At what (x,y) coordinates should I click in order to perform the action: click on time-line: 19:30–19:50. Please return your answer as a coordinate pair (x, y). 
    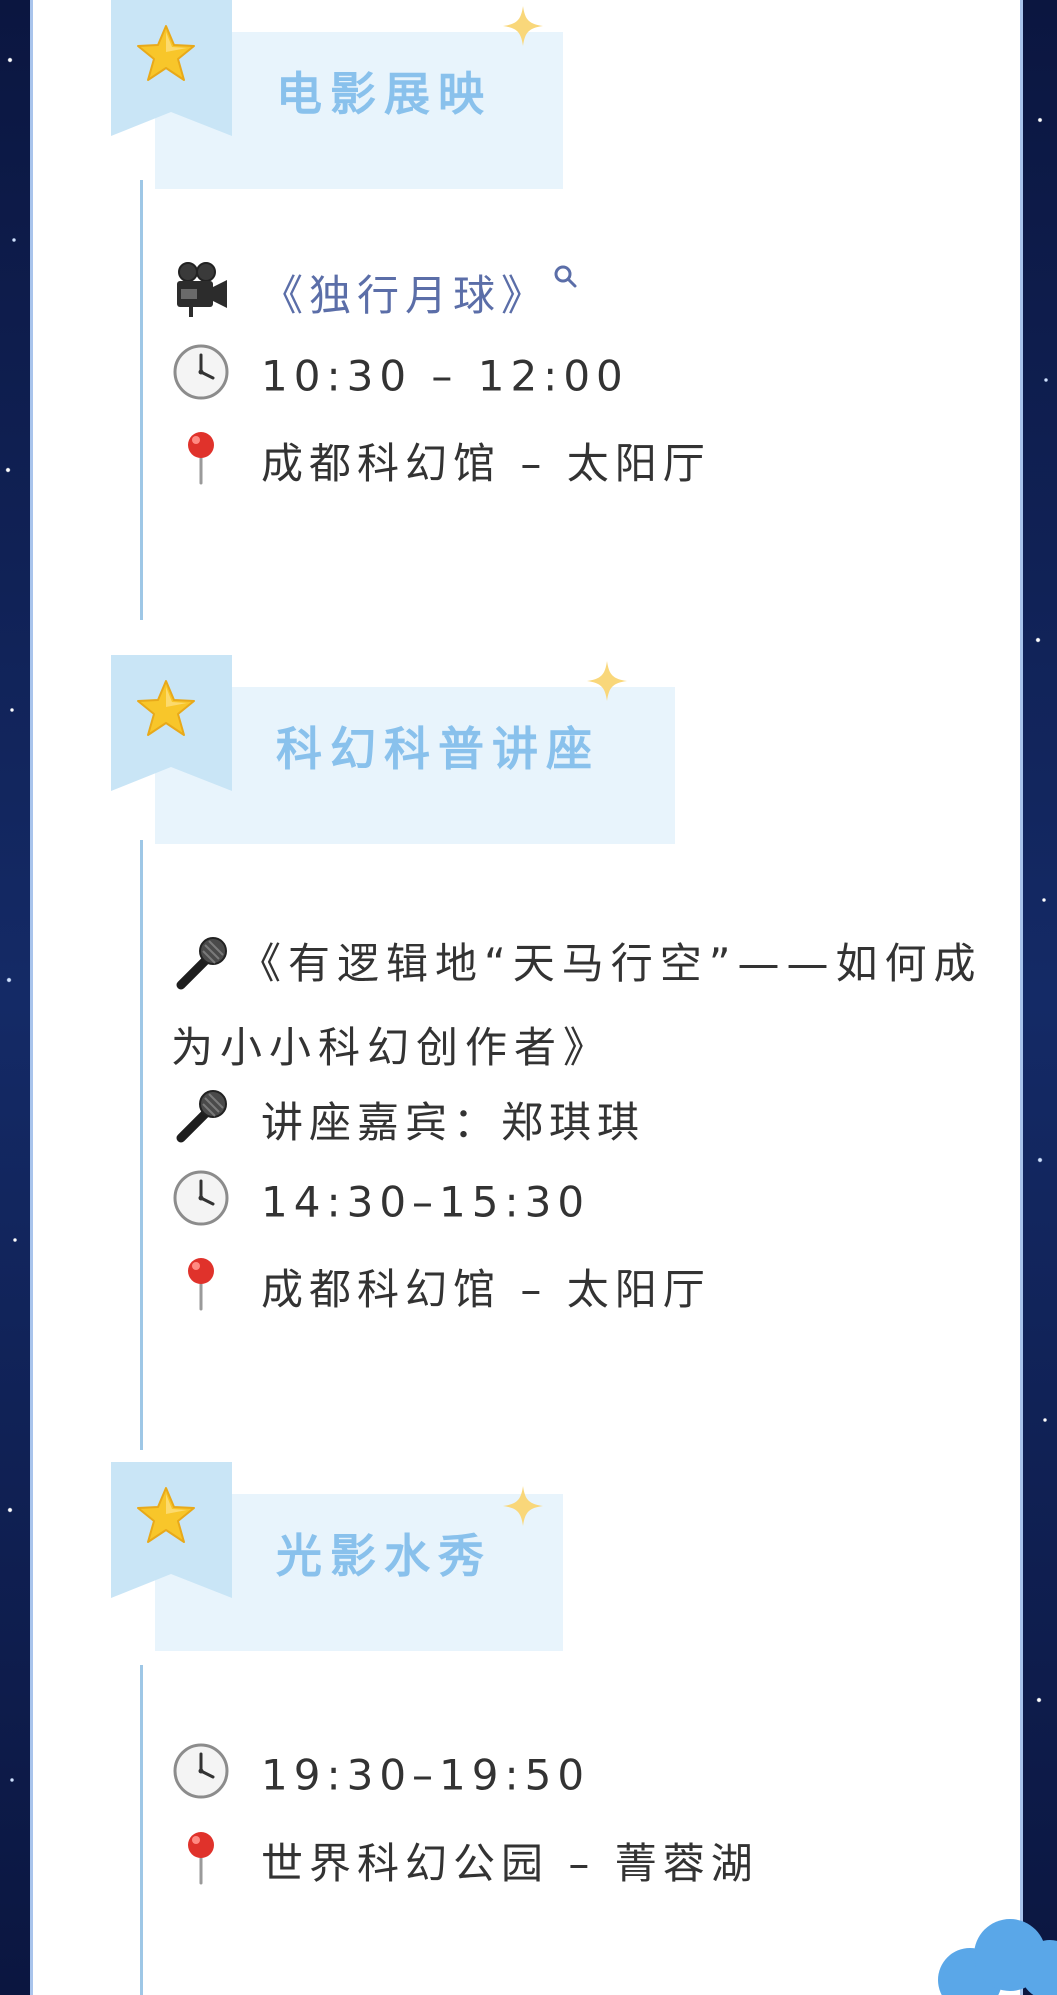
    Looking at the image, I should click on (380, 1775).